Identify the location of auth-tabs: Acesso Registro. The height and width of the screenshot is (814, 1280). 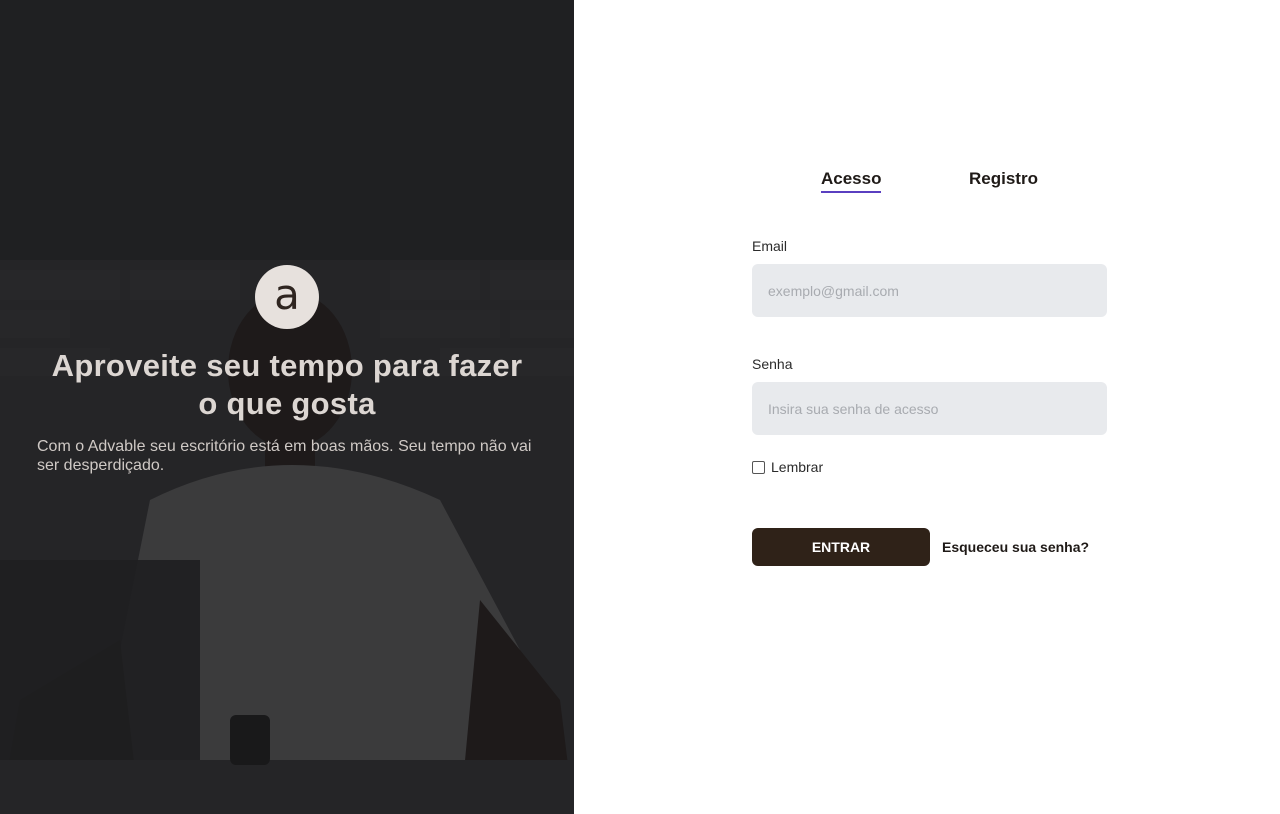
(931, 184).